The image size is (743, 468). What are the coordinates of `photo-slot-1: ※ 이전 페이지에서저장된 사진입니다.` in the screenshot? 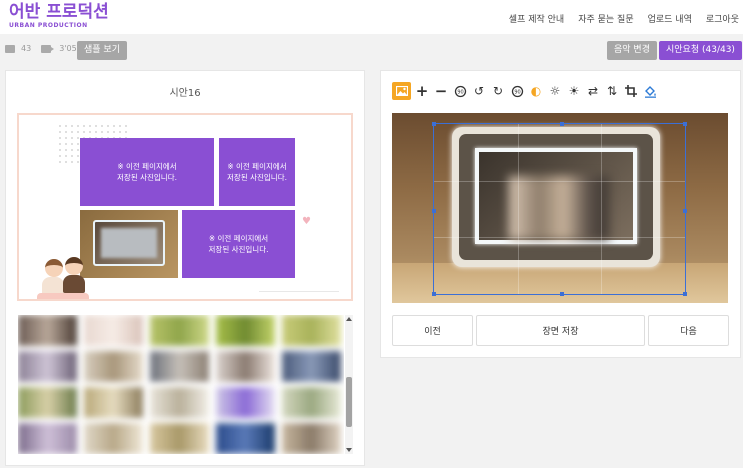 It's located at (147, 172).